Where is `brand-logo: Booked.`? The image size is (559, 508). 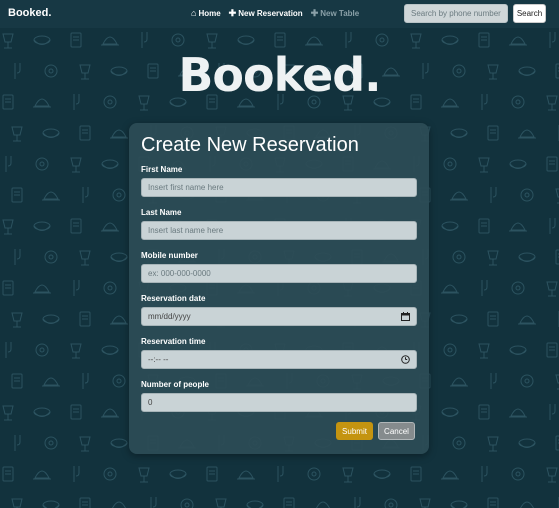
brand-logo: Booked. is located at coordinates (29, 13).